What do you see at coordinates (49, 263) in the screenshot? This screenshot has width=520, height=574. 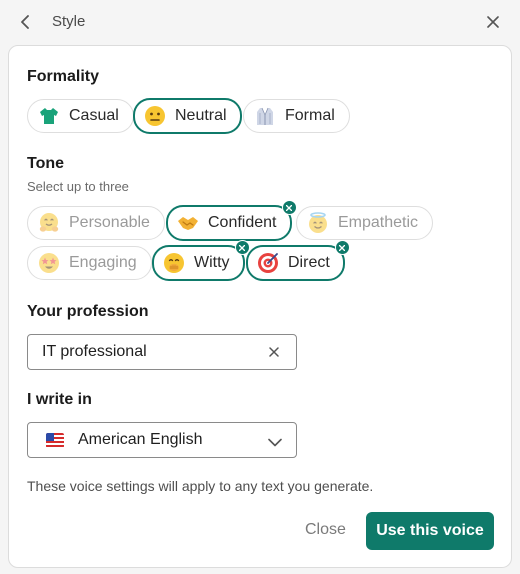 I see `star-struck-icon` at bounding box center [49, 263].